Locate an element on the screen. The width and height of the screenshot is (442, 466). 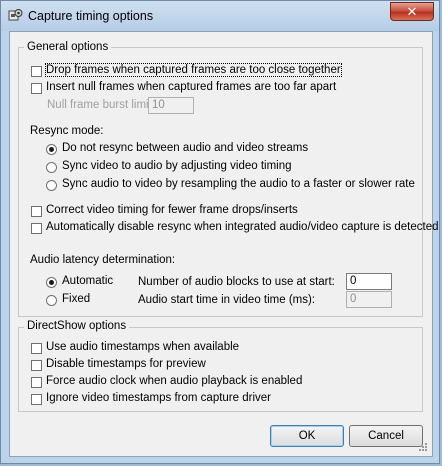
resize-grip-icon is located at coordinates (423, 447).